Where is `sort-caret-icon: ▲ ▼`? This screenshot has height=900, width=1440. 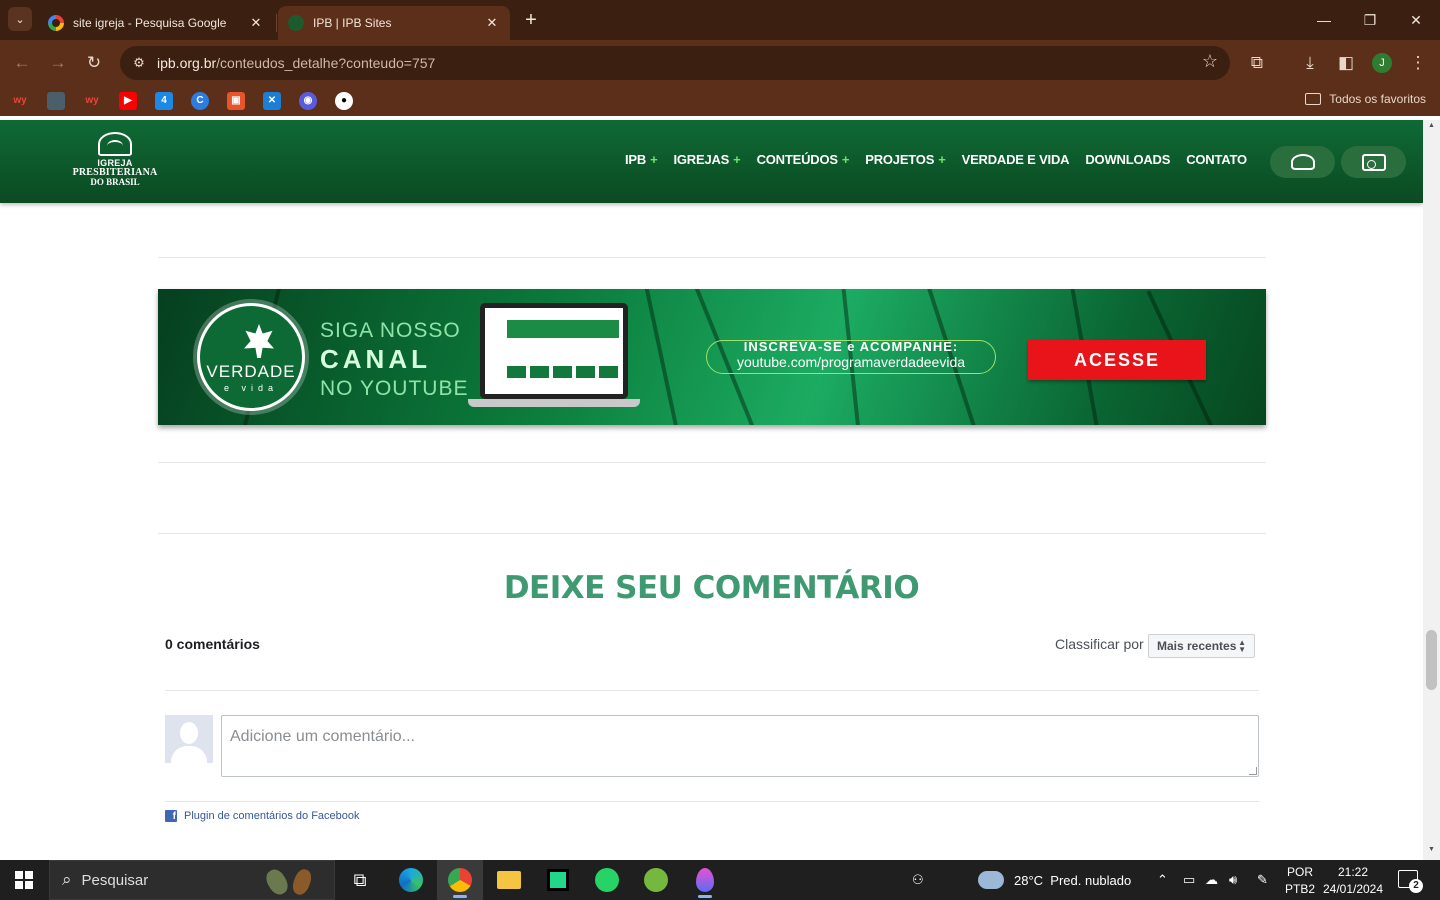 sort-caret-icon: ▲ ▼ is located at coordinates (1242, 646).